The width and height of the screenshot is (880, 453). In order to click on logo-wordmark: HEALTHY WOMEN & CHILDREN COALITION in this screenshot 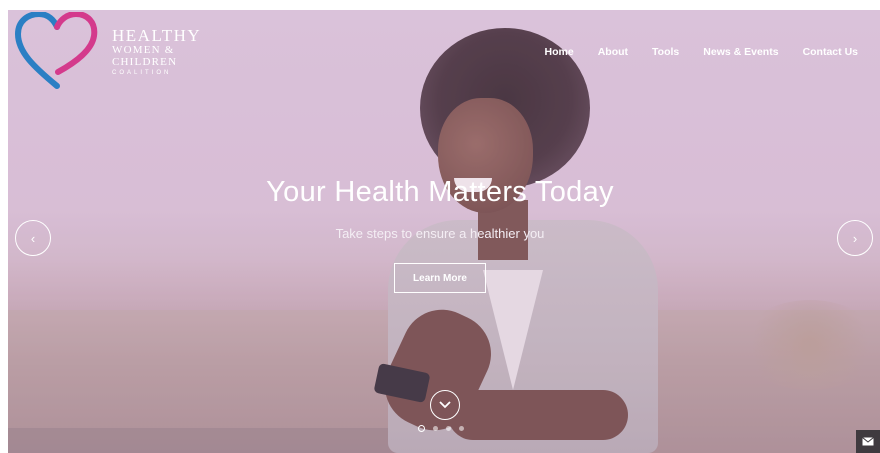, I will do `click(156, 51)`.